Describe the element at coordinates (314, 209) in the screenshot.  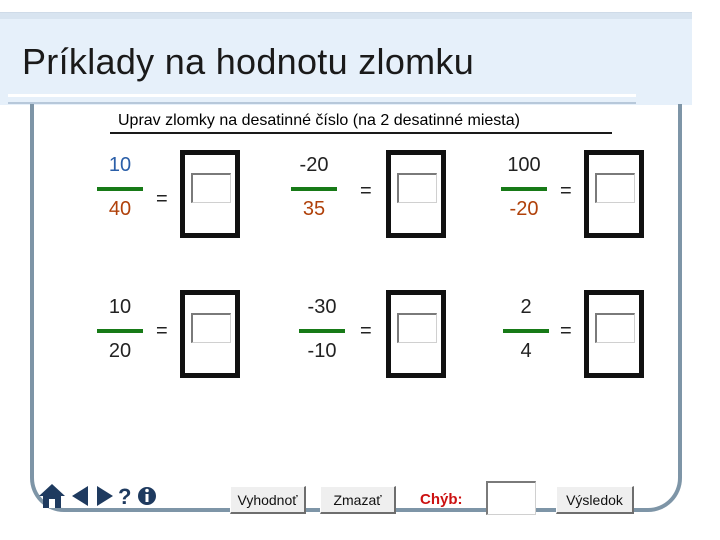
I see `denominator: 35` at that location.